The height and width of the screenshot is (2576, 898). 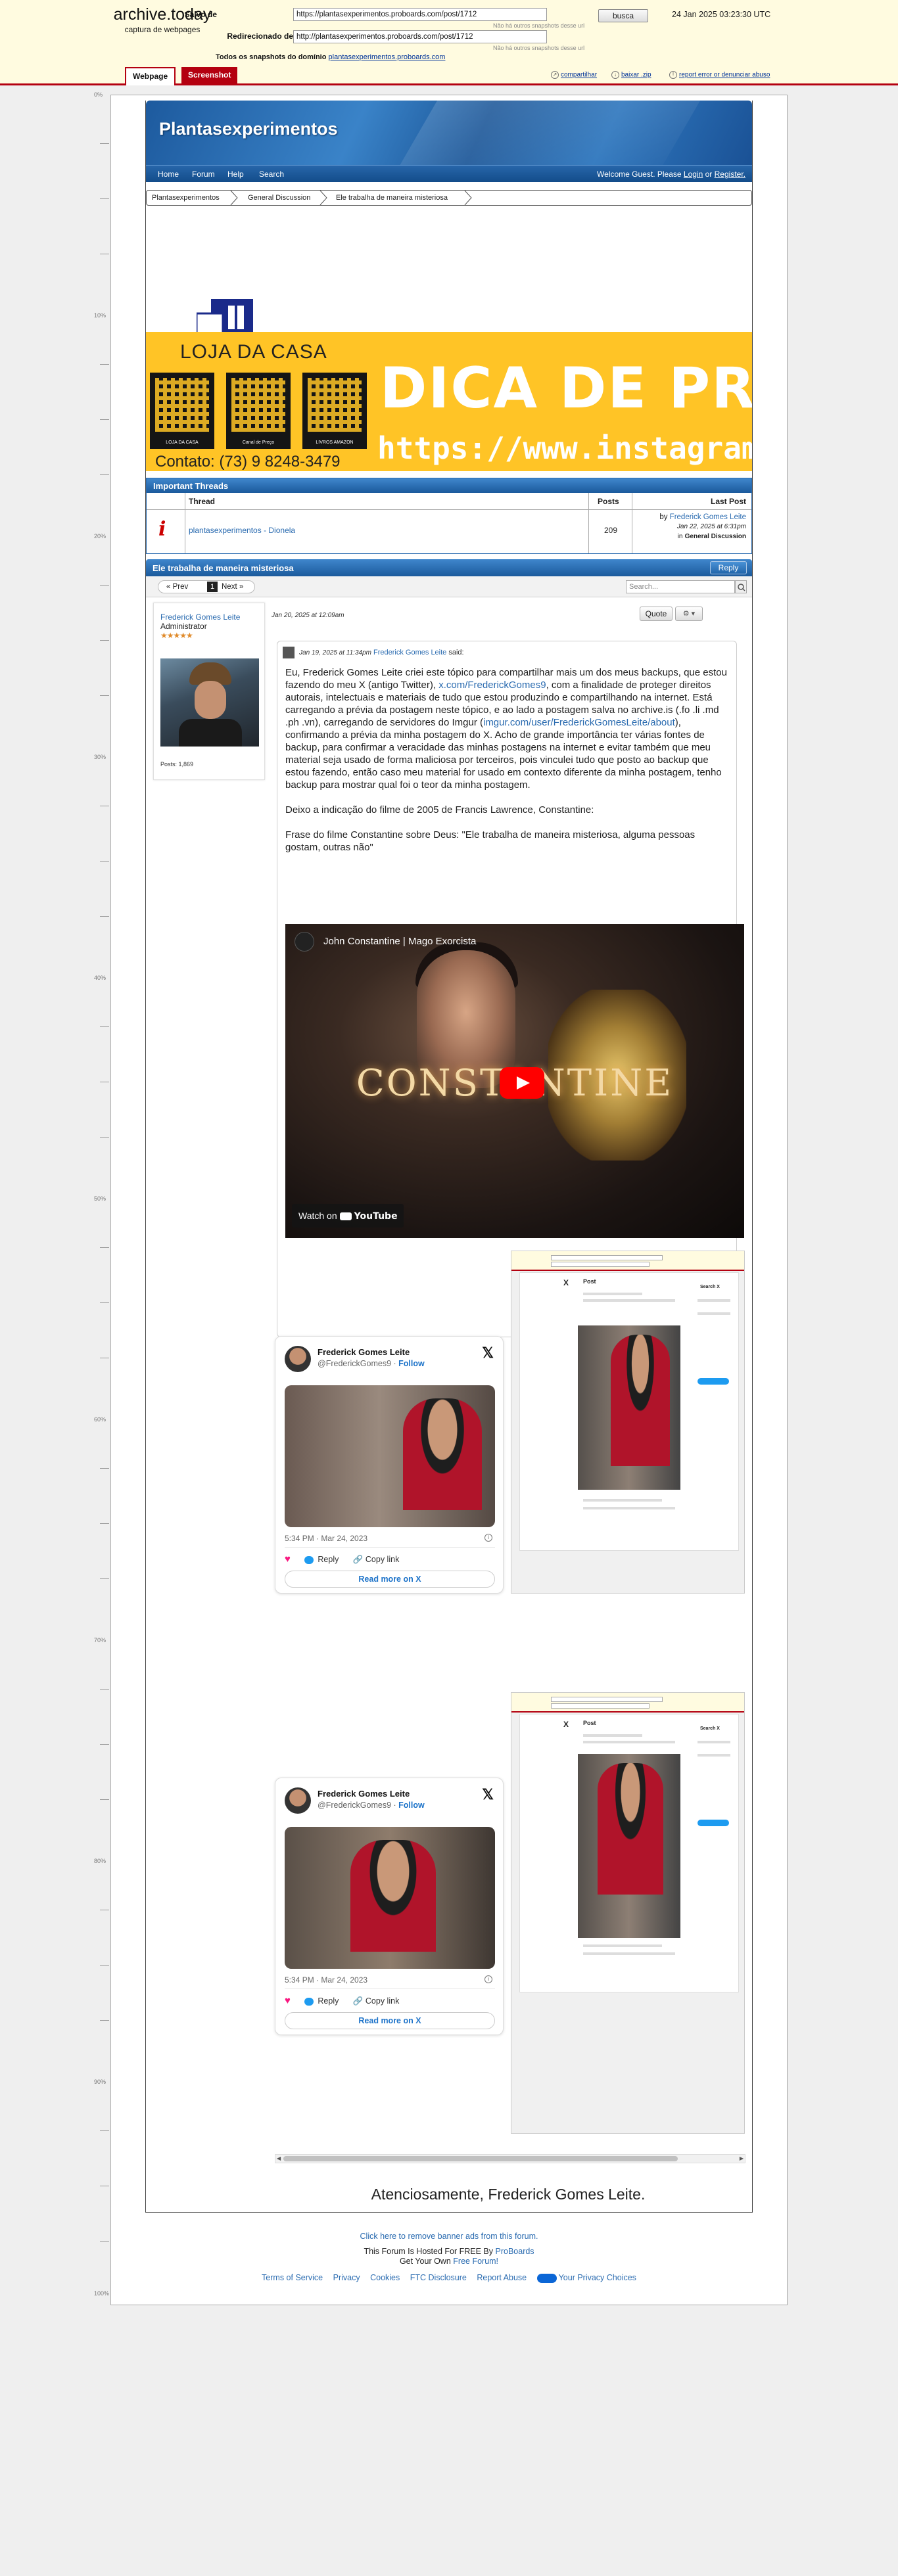 I want to click on nav-home: Home, so click(x=169, y=174).